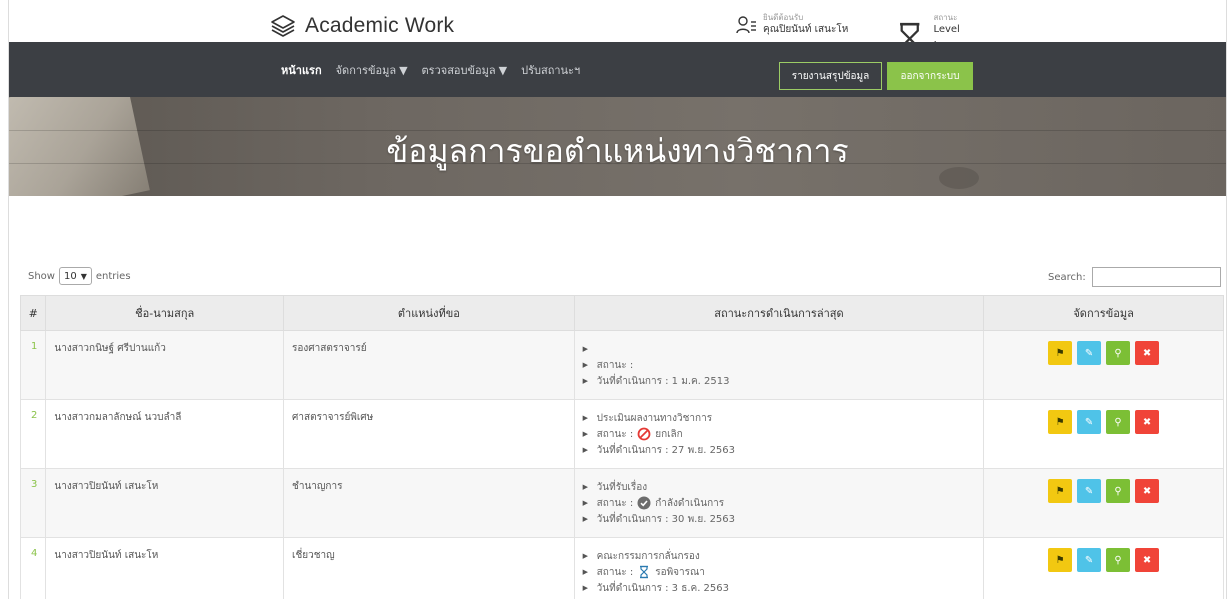  Describe the element at coordinates (779, 381) in the screenshot. I see `status-date-line: ▶ วันที่ดำเนินการ : 1 ม.ค. 2513` at that location.